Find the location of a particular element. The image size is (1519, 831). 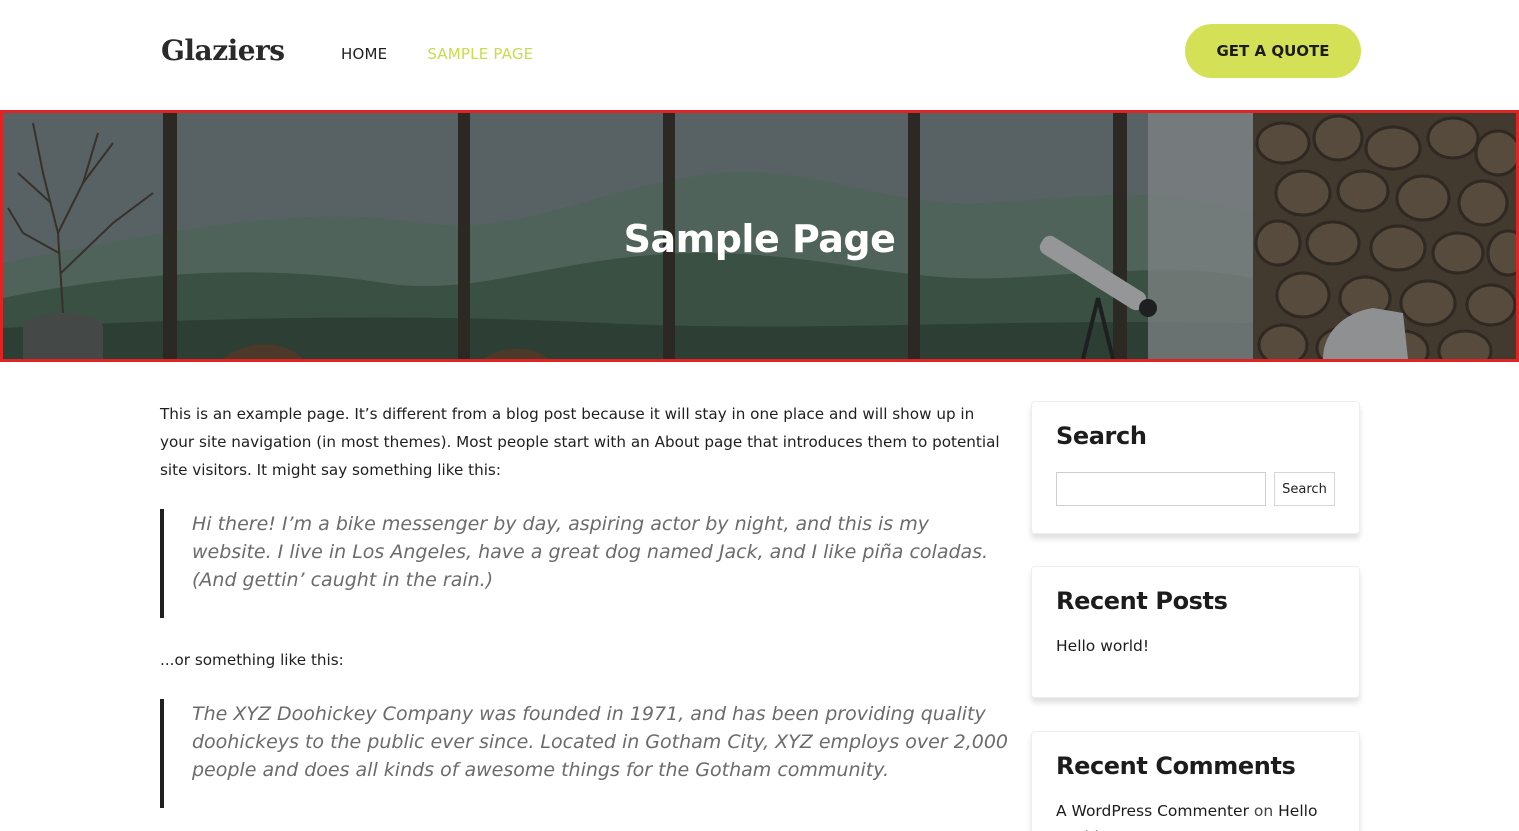

recent-comment-item: A WordPress Commenter on Hello world! is located at coordinates (1195, 814).